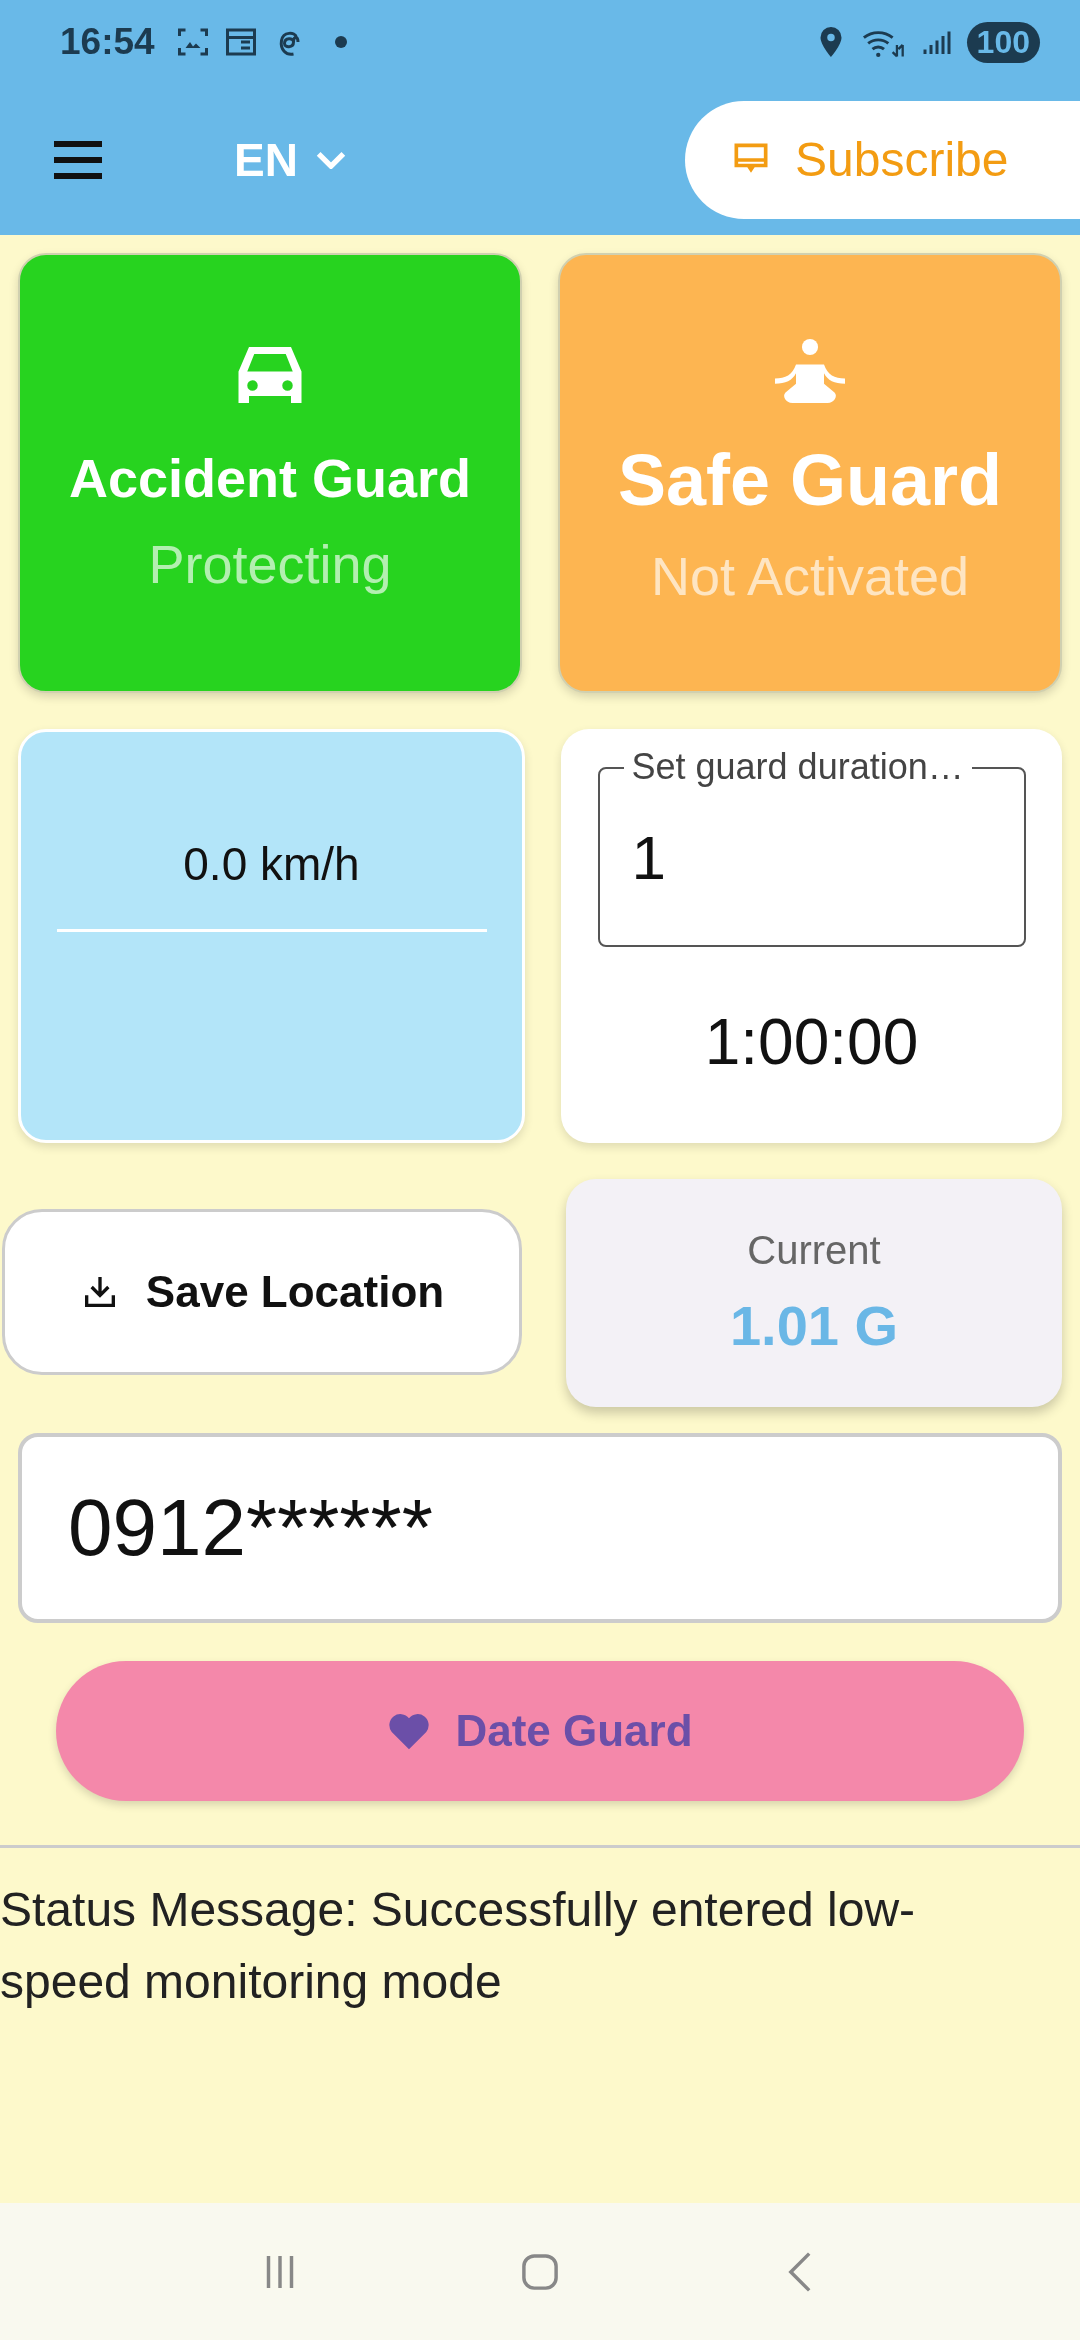 This screenshot has width=1080, height=2340. Describe the element at coordinates (811, 1042) in the screenshot. I see `countdown-timer: 1:00:00` at that location.